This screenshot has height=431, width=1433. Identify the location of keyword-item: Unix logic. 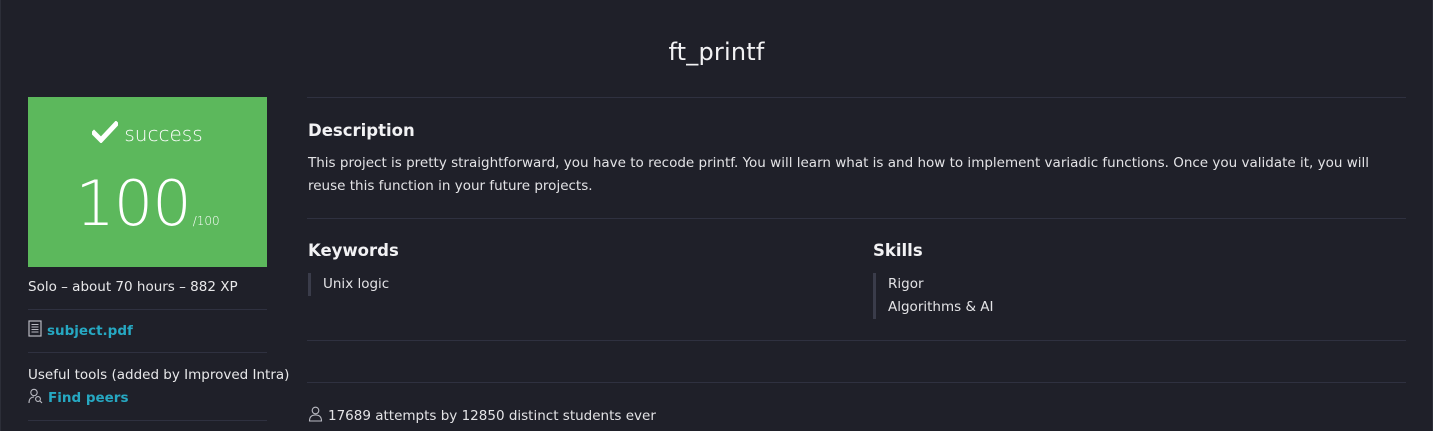
(356, 284).